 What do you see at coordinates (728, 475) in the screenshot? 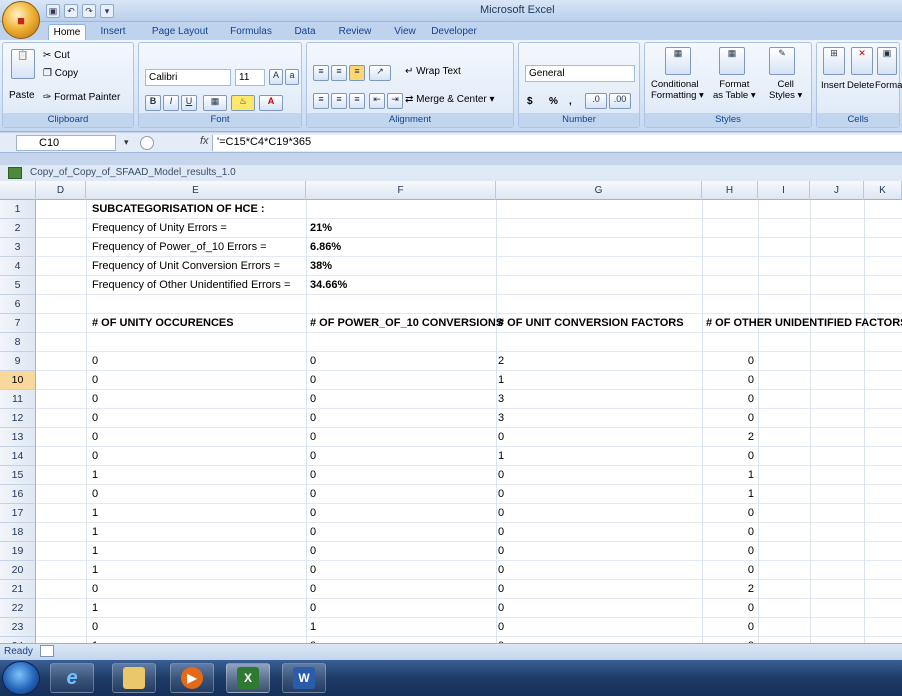
I see `other-count-cell: 1` at bounding box center [728, 475].